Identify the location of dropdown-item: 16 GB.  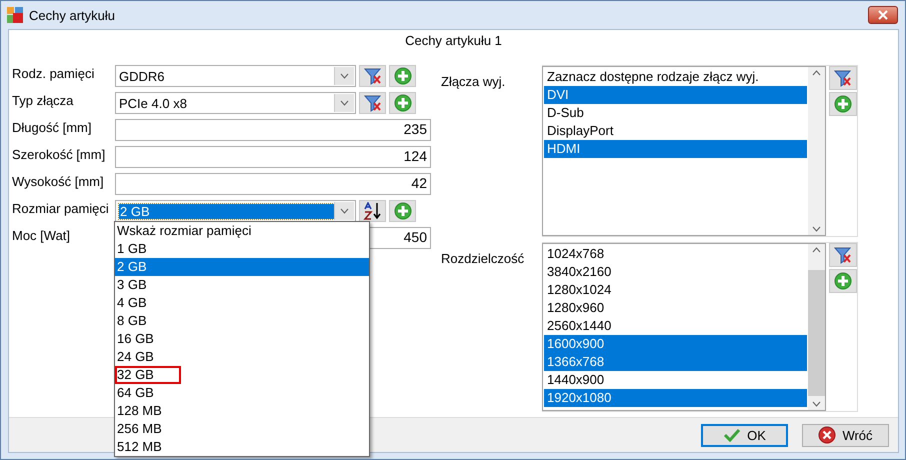
(242, 339).